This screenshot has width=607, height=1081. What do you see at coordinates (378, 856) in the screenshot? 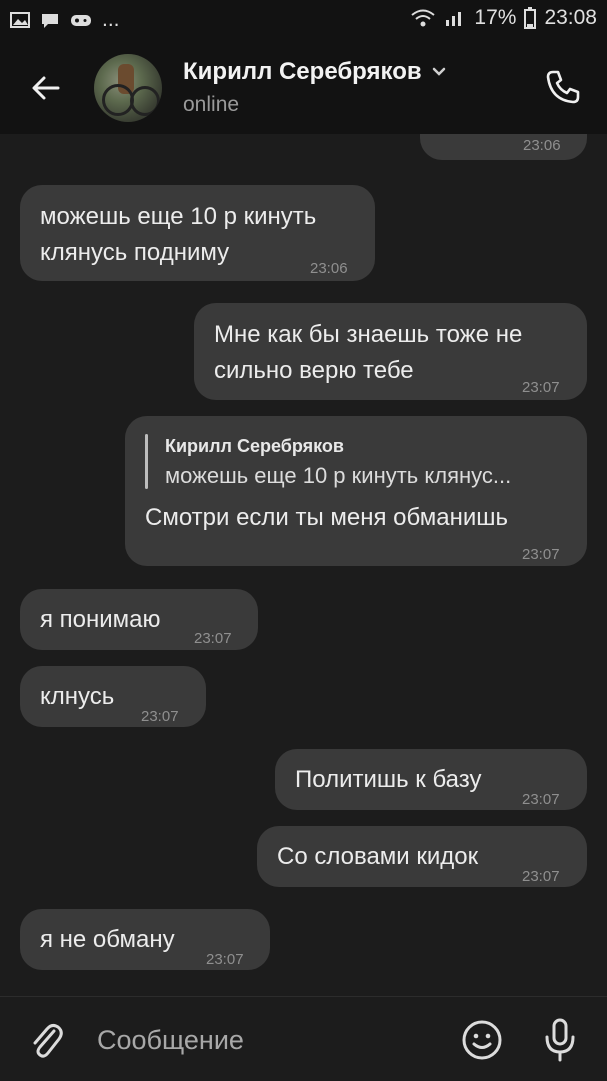
I see `message-text: Со словами кидок` at bounding box center [378, 856].